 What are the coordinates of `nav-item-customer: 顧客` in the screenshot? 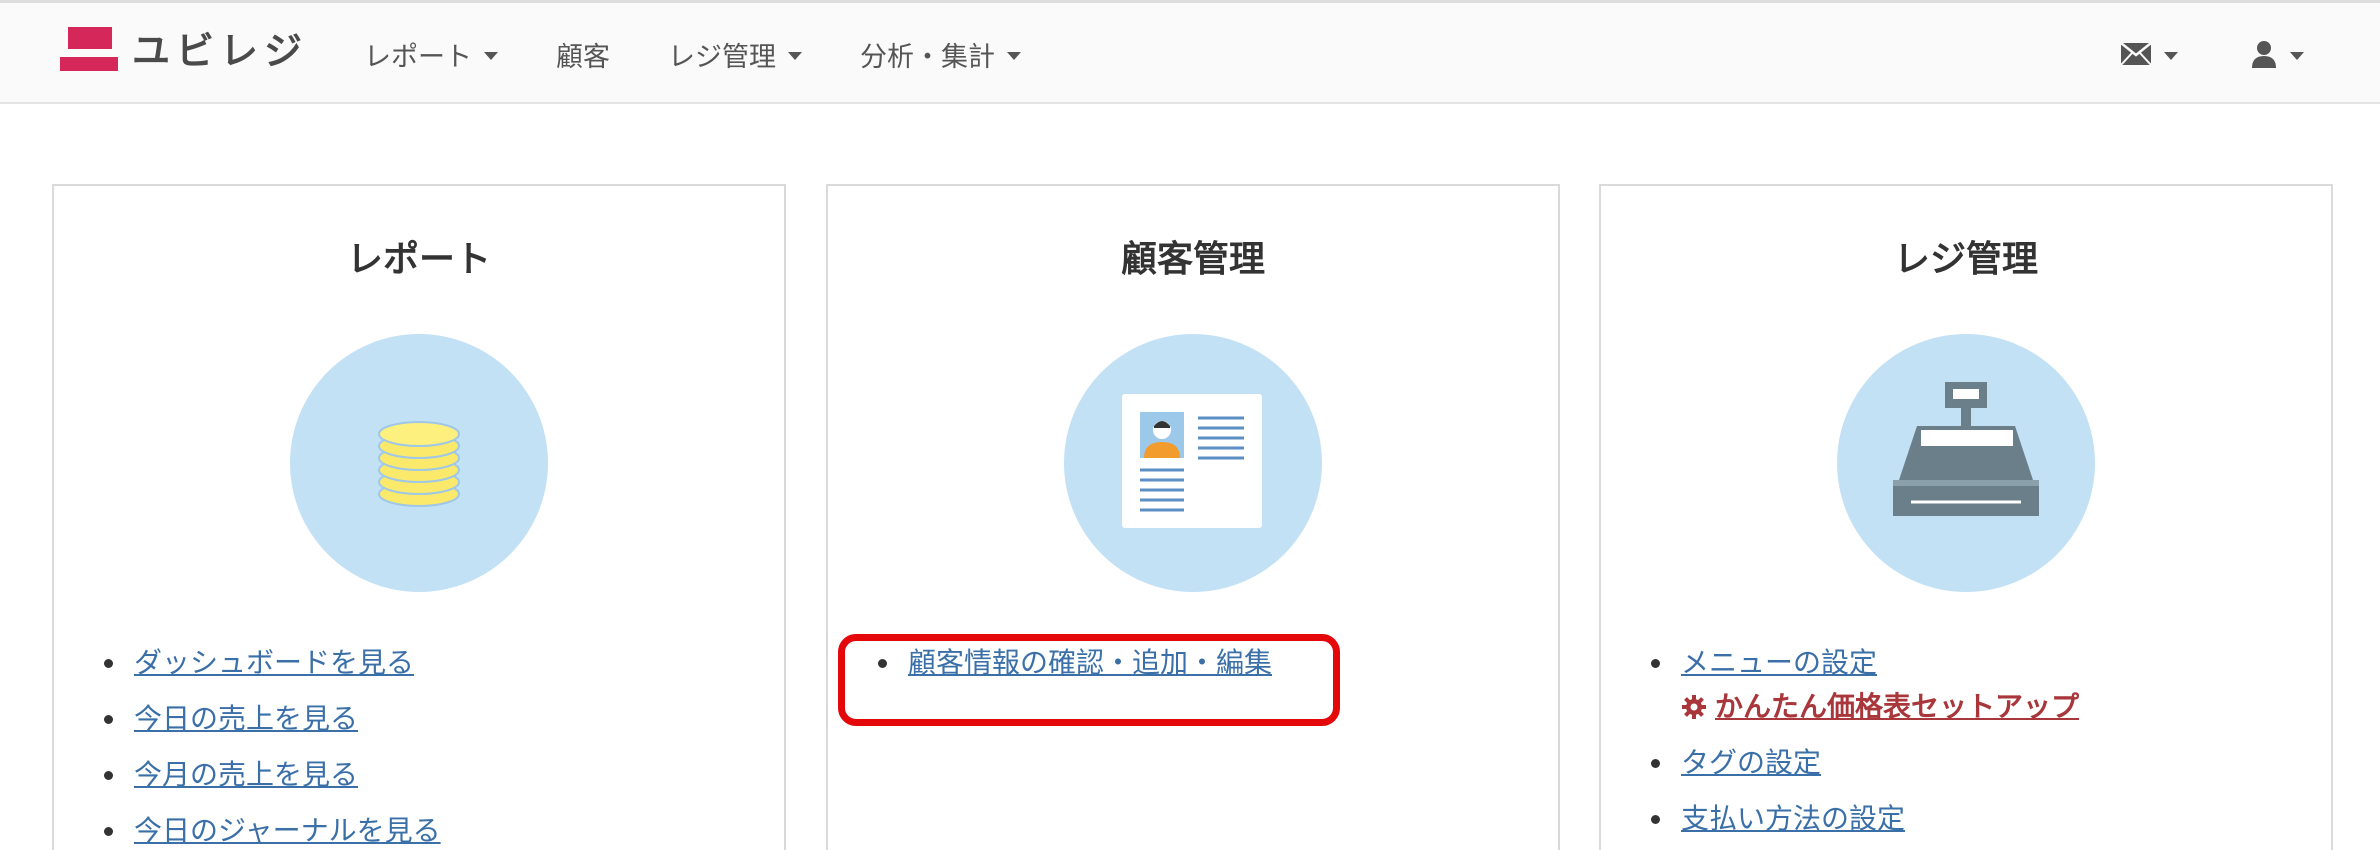 It's located at (583, 54).